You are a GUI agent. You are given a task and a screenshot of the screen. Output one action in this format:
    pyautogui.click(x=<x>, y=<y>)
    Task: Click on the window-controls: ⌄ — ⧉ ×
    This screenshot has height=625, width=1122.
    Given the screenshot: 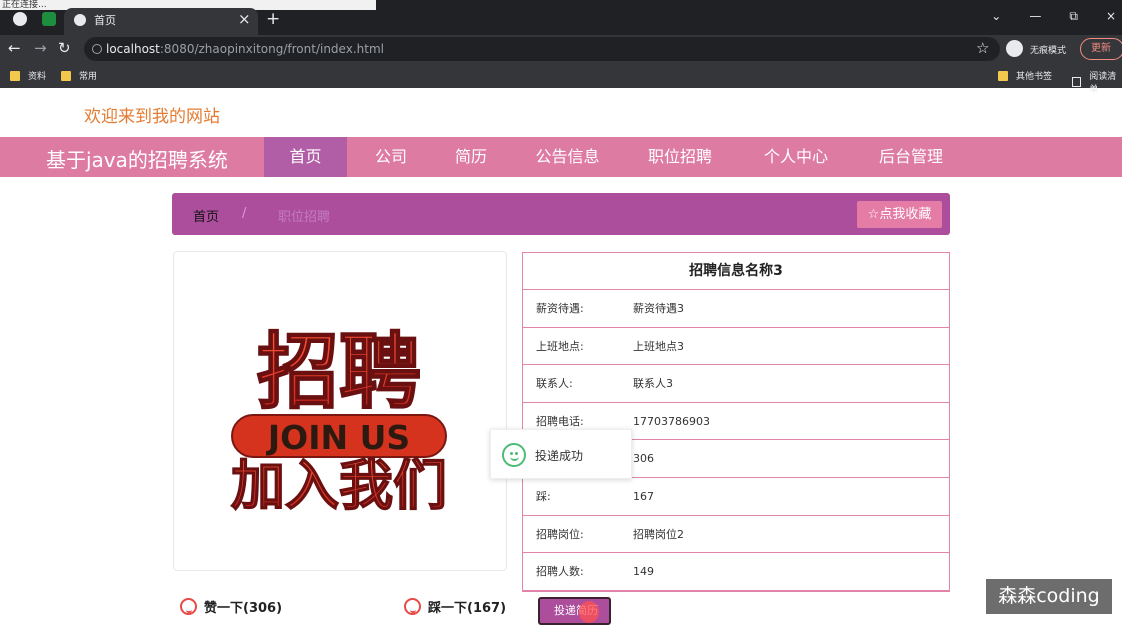 What is the action you would take?
    pyautogui.click(x=1053, y=16)
    